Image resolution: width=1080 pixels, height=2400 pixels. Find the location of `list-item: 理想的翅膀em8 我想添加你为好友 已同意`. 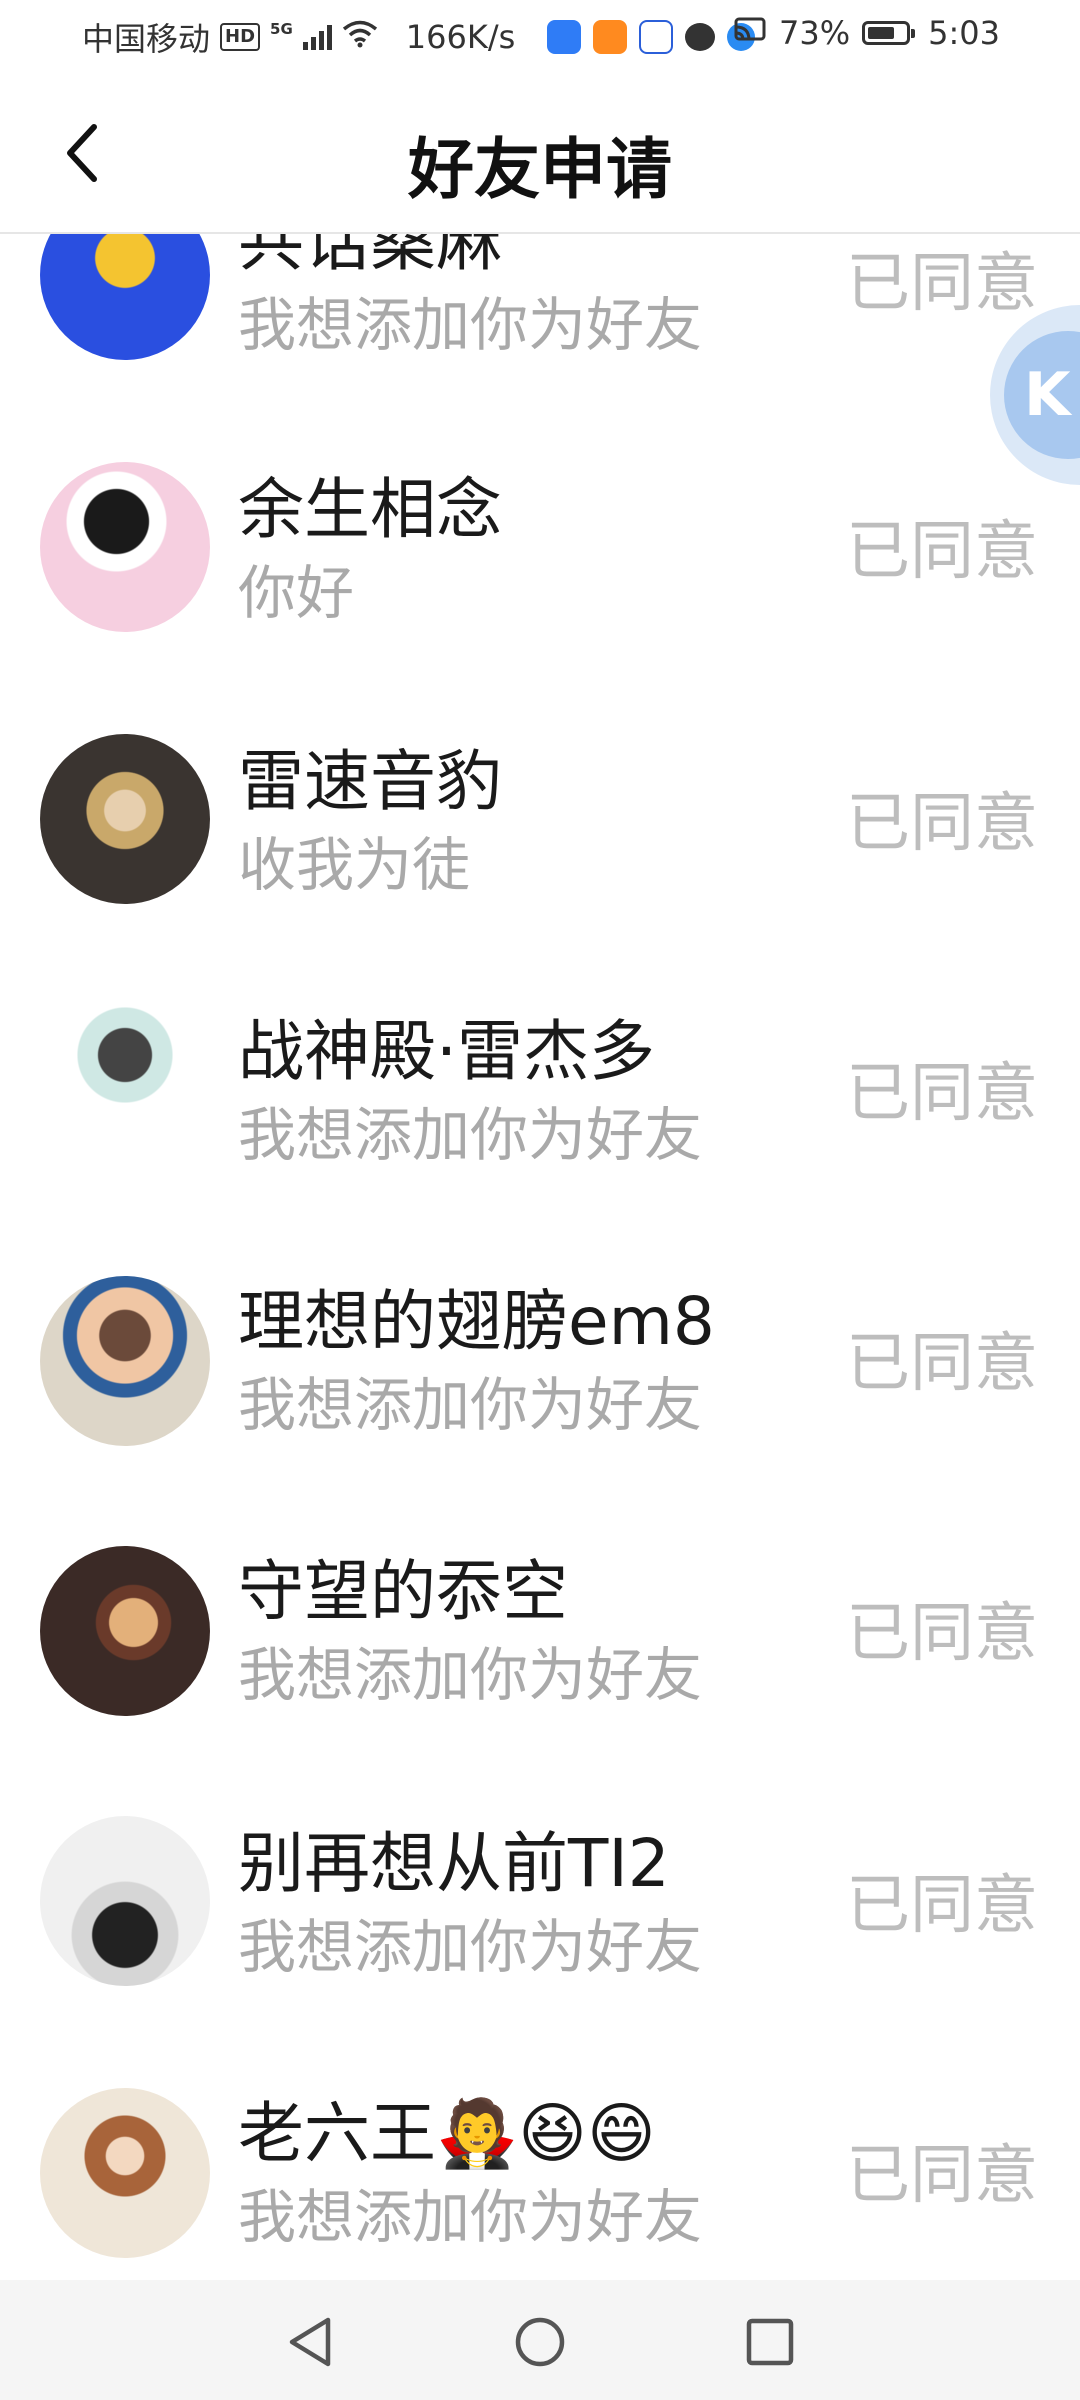

list-item: 理想的翅膀em8 我想添加你为好友 已同意 is located at coordinates (540, 1407).